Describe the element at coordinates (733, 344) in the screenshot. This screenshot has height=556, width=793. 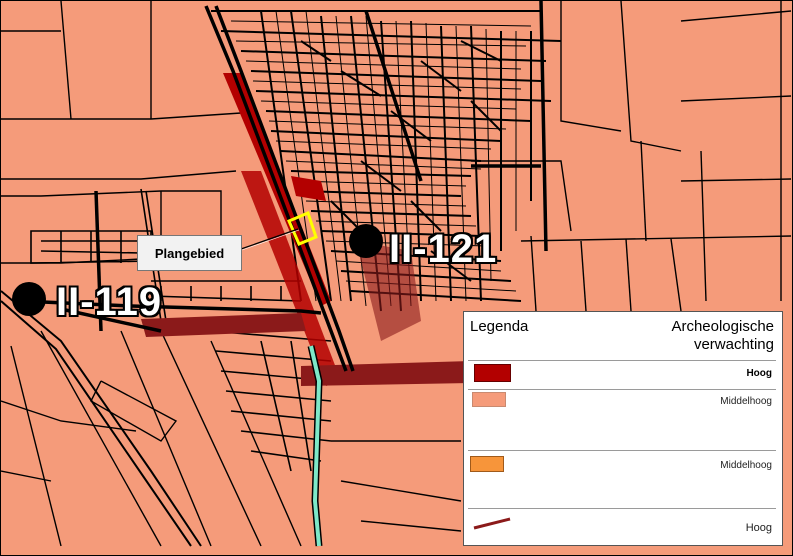
I see `legend-subtitle-line-2: verwachting` at that location.